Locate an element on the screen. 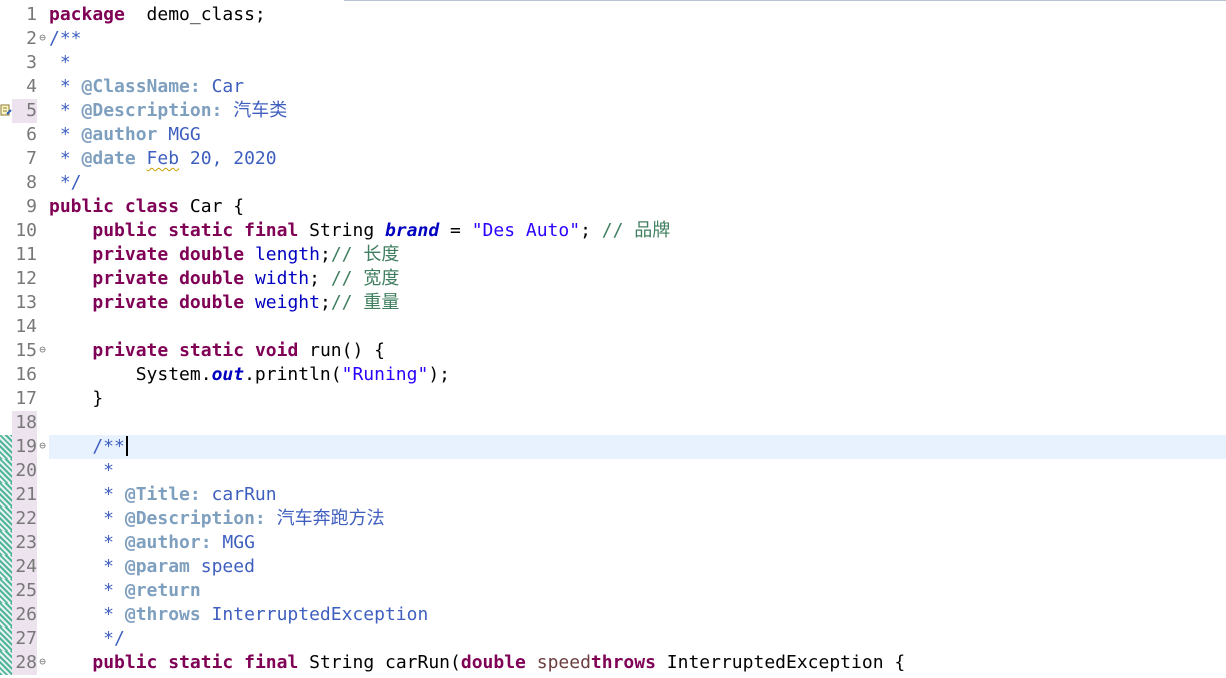 The image size is (1226, 678). line-gutter: 22 is located at coordinates (24, 519).